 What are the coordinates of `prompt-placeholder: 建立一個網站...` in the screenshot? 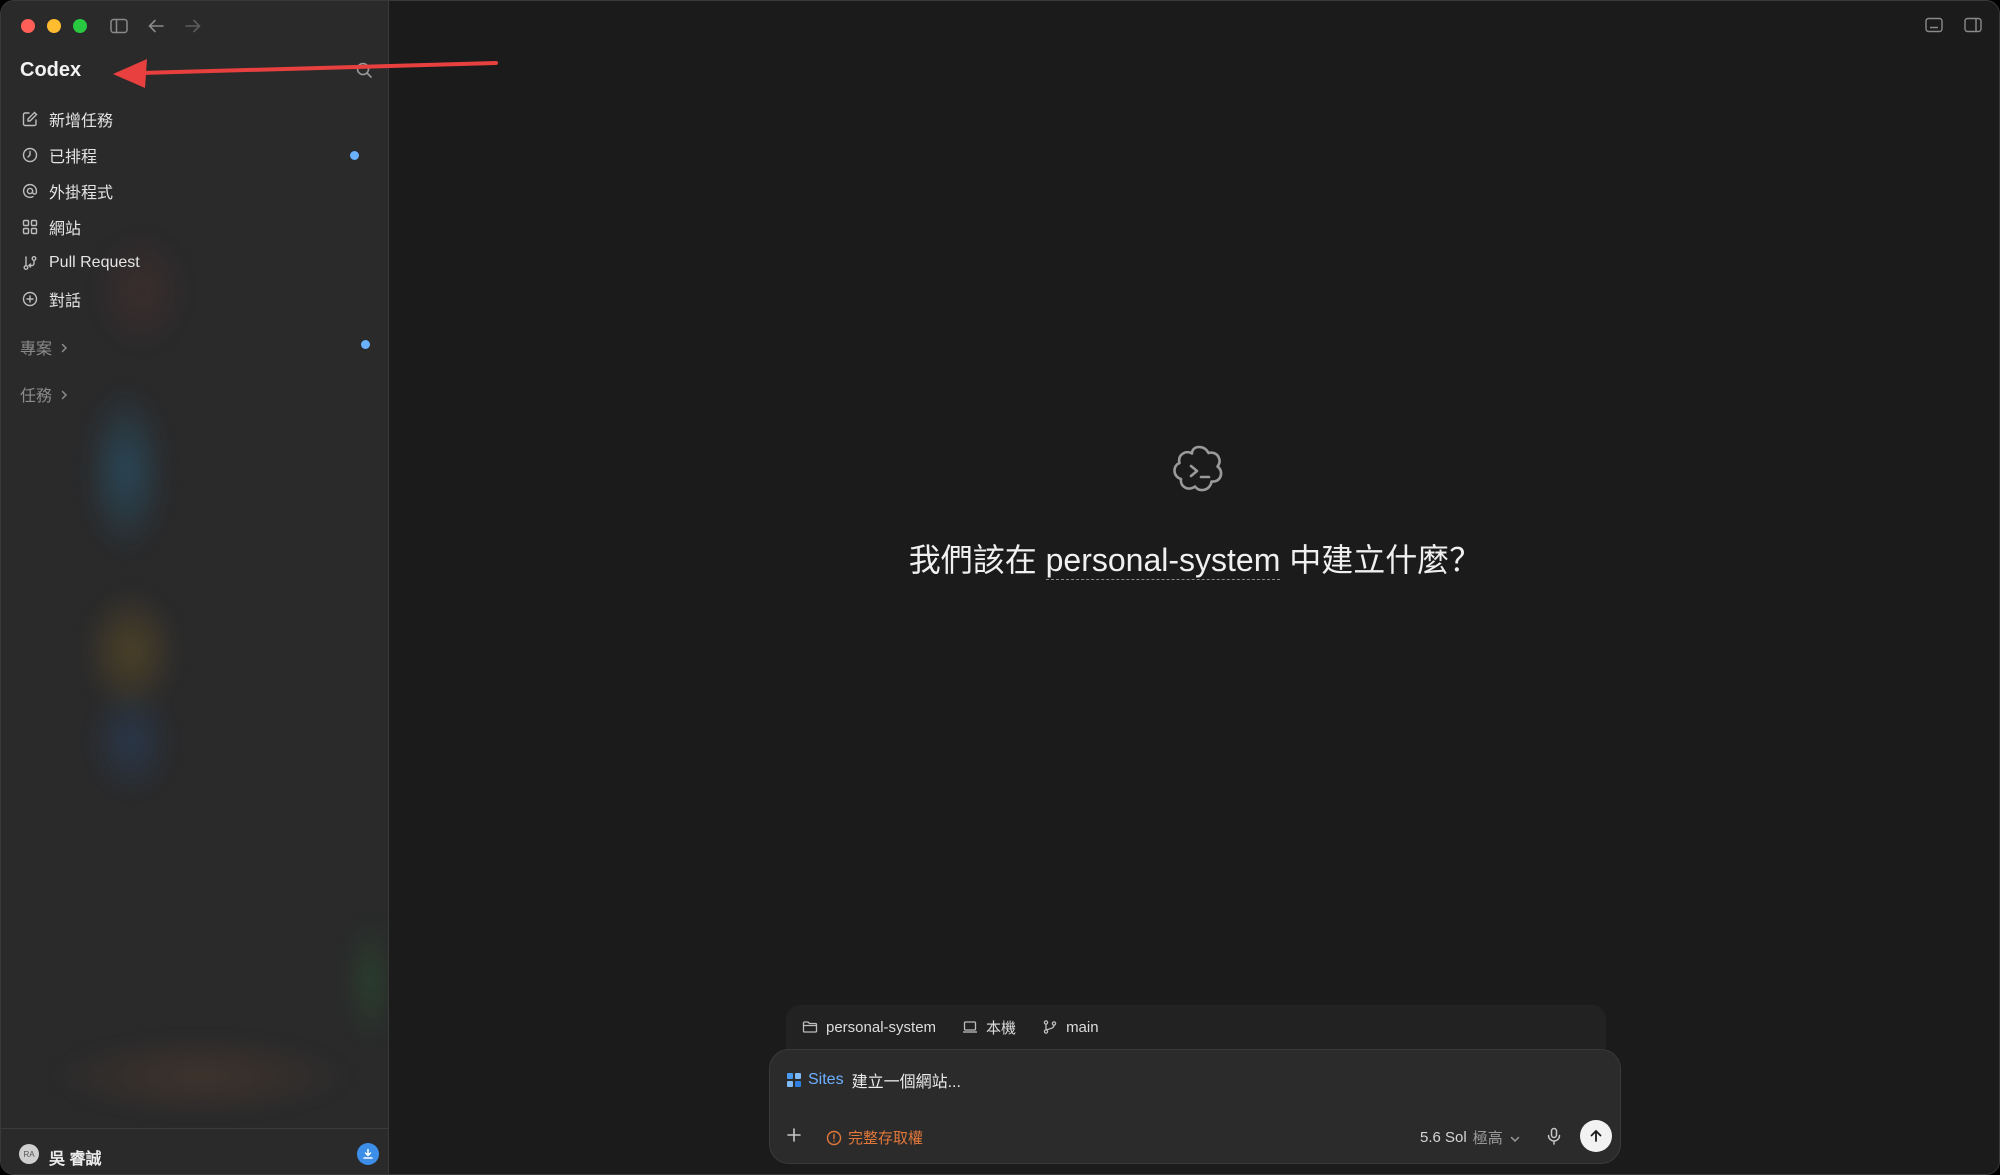 It's located at (906, 1082).